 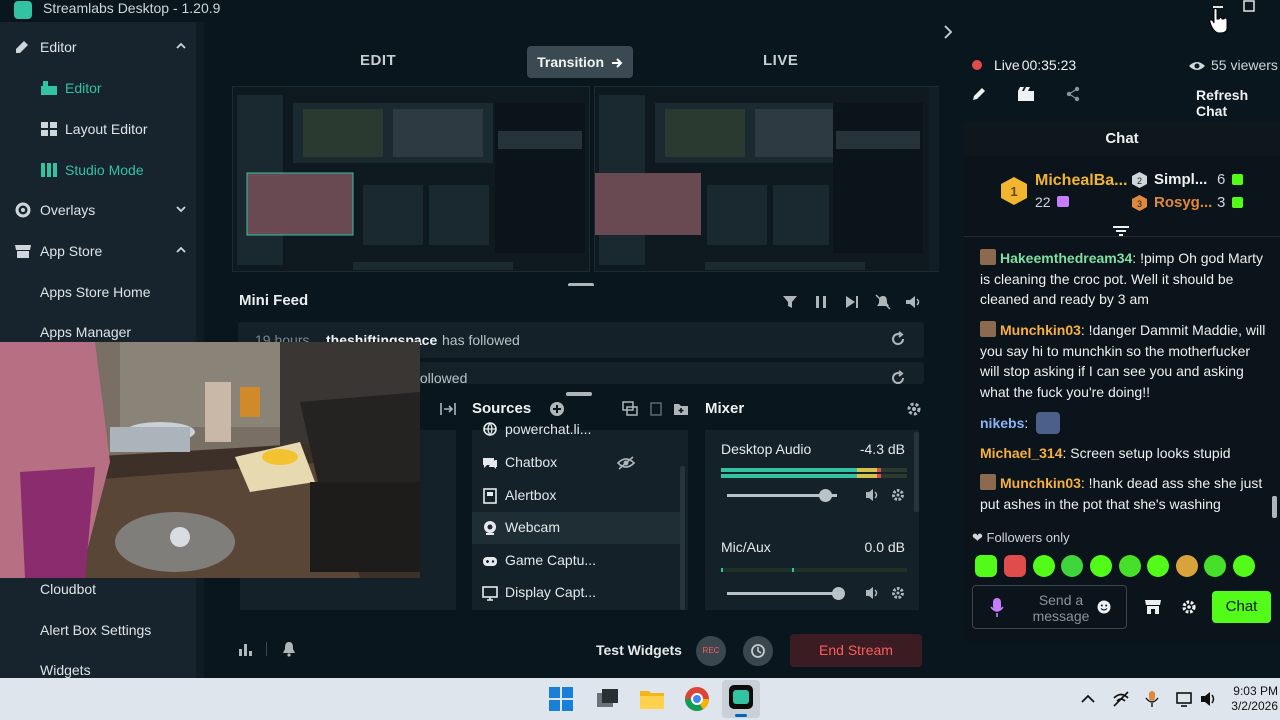 What do you see at coordinates (98, 630) in the screenshot?
I see `sidebar-item-alert-box-settings: Alert Box Settings` at bounding box center [98, 630].